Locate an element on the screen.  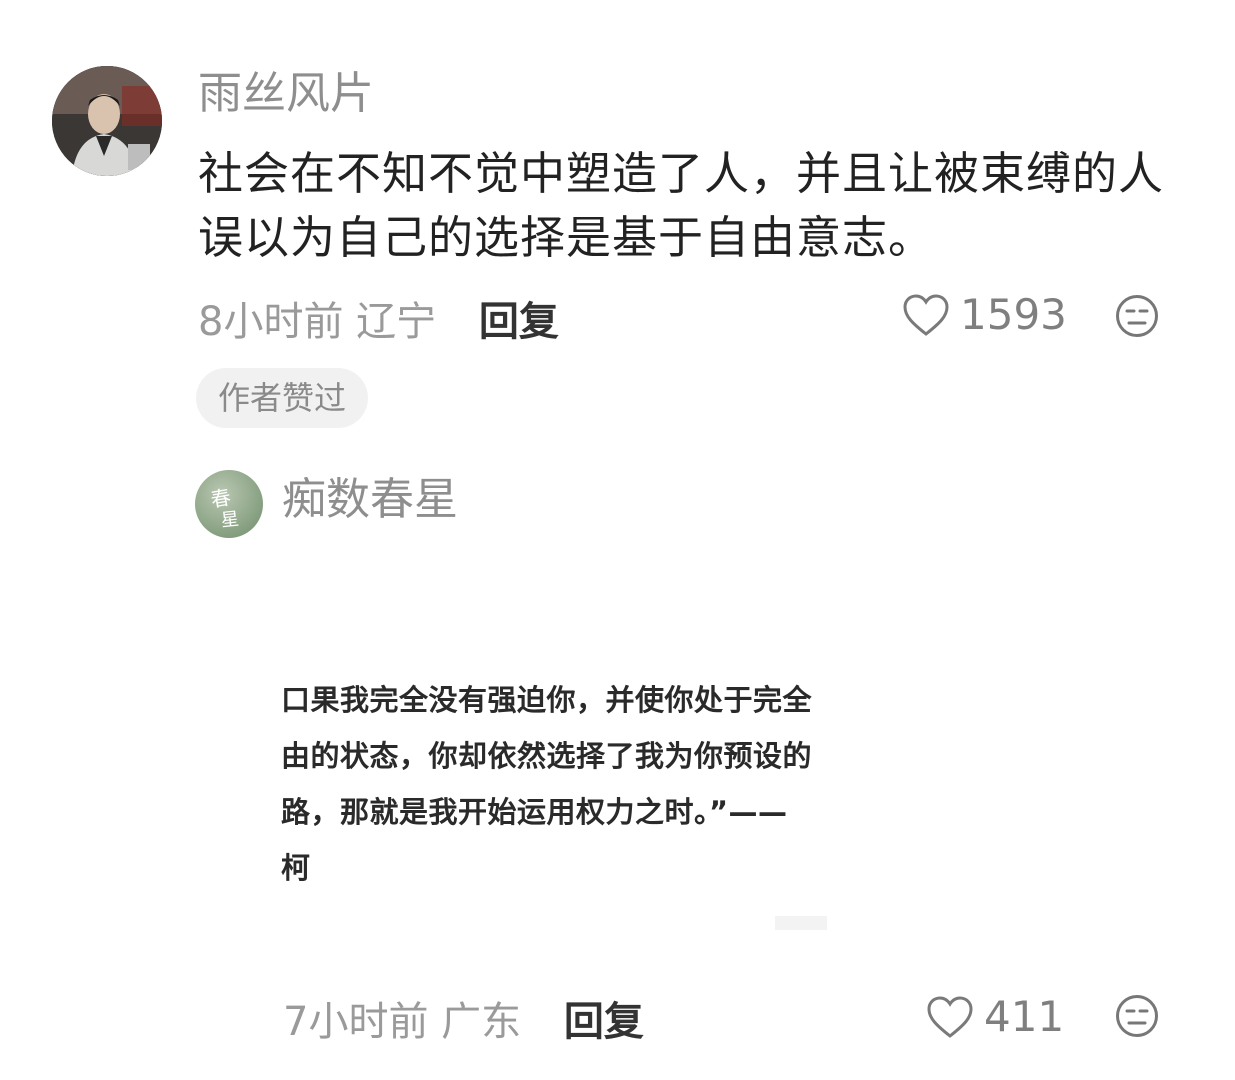
avatar-photo is located at coordinates (107, 121).